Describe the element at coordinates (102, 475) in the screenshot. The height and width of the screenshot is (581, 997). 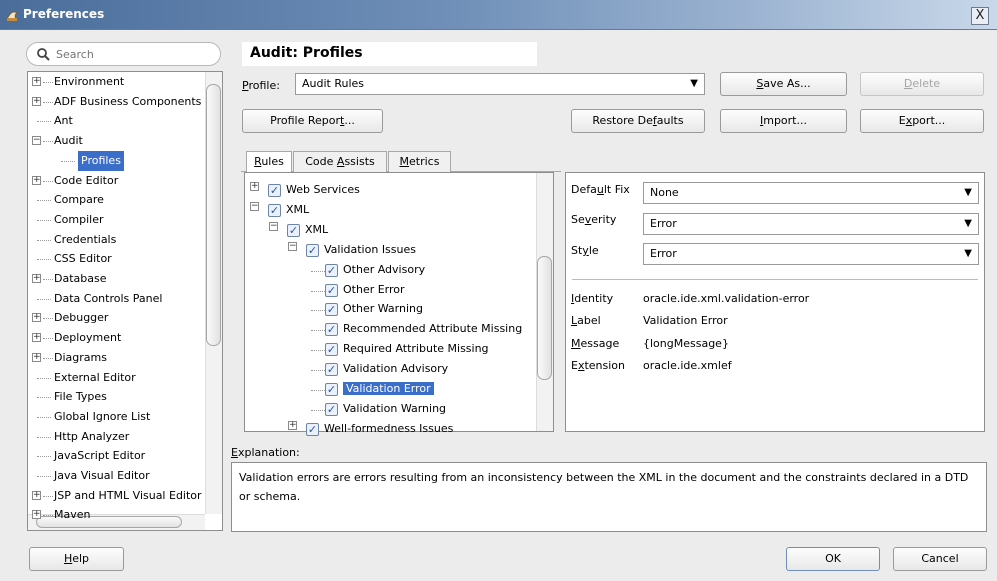
I see `sidebar-item-label: Java Visual Editor` at that location.